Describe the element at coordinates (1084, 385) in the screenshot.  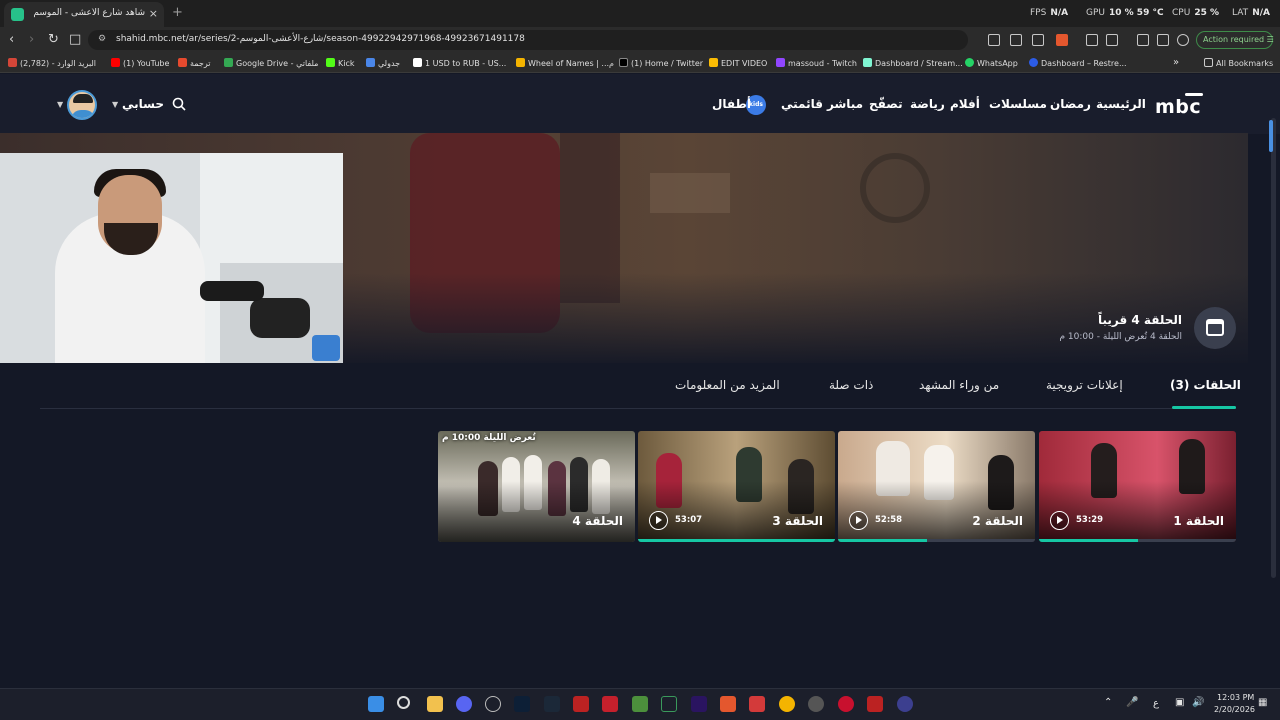
I see `tab-promos: إعلانات ترويجية` at that location.